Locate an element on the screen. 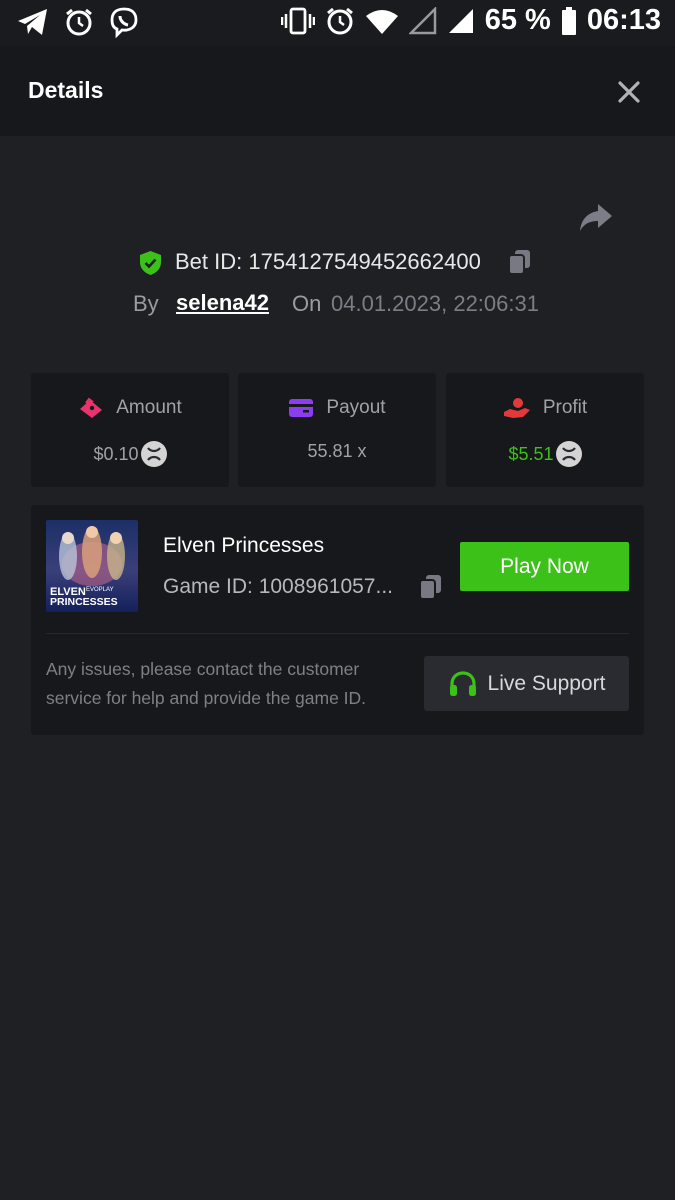 The height and width of the screenshot is (1200, 675). by-label: By is located at coordinates (146, 303).